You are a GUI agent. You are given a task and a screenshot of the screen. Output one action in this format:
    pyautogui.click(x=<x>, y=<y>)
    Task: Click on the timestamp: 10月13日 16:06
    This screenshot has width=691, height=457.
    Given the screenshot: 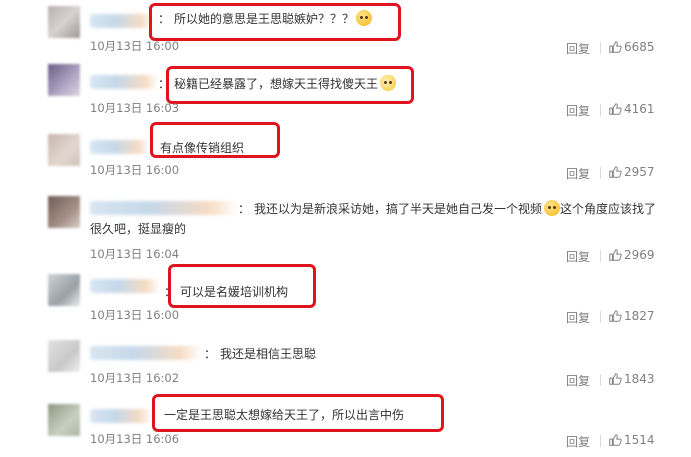 What is the action you would take?
    pyautogui.click(x=135, y=439)
    